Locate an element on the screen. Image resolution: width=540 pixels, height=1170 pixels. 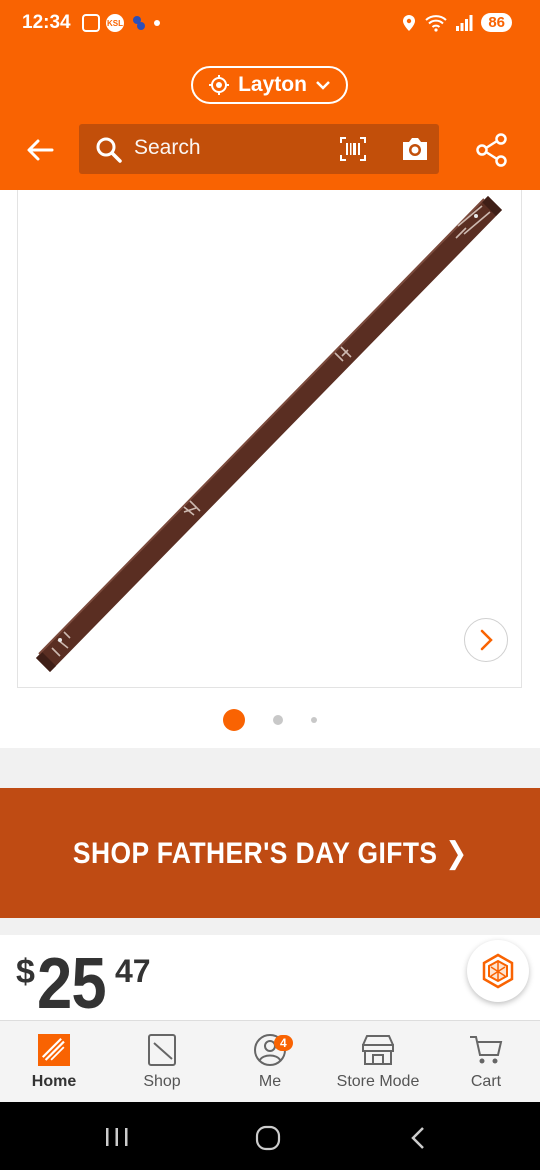
nav-me: 4 Me is located at coordinates (270, 1062).